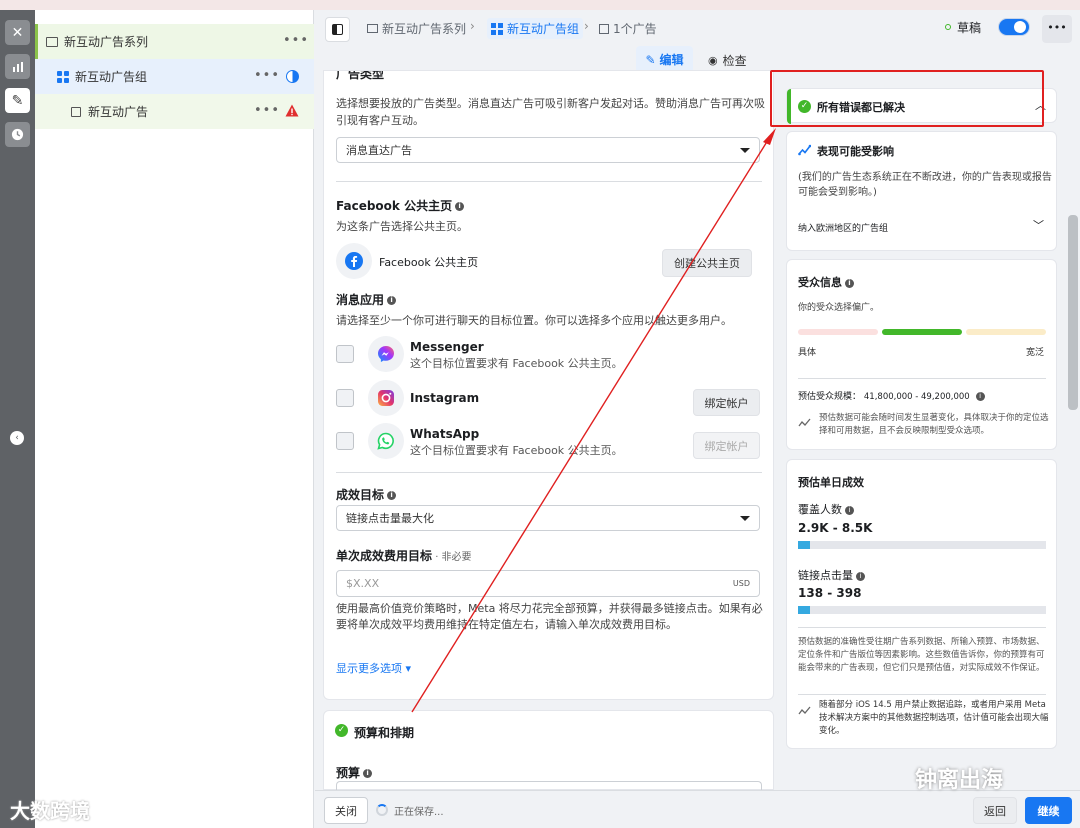 This screenshot has width=1080, height=828. Describe the element at coordinates (346, 810) in the screenshot. I see `close-button: 关闭` at that location.